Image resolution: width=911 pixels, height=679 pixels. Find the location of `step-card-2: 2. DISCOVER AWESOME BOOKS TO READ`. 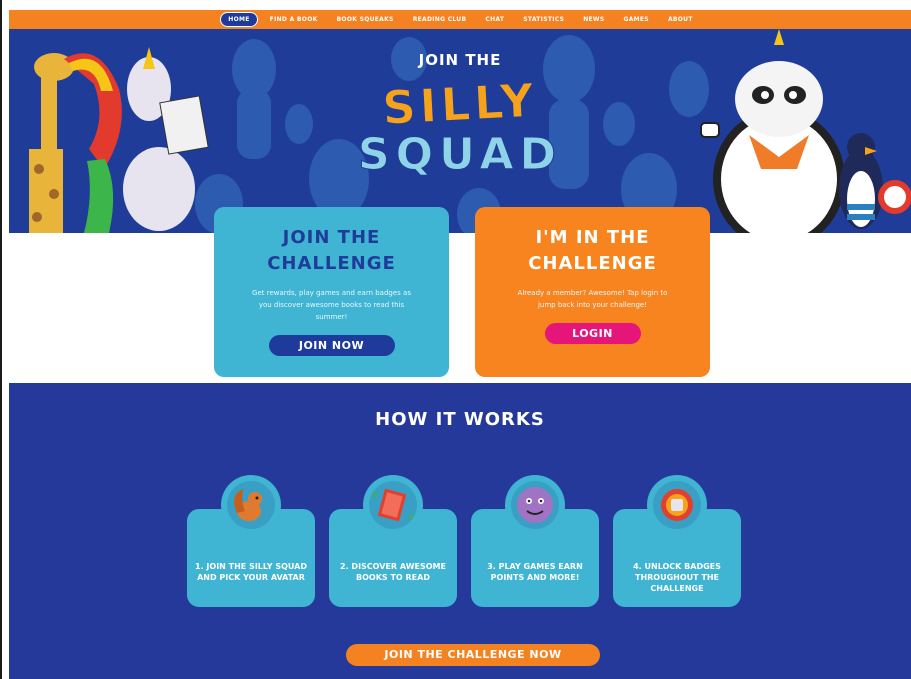

step-card-2: 2. DISCOVER AWESOME BOOKS TO READ is located at coordinates (393, 541).